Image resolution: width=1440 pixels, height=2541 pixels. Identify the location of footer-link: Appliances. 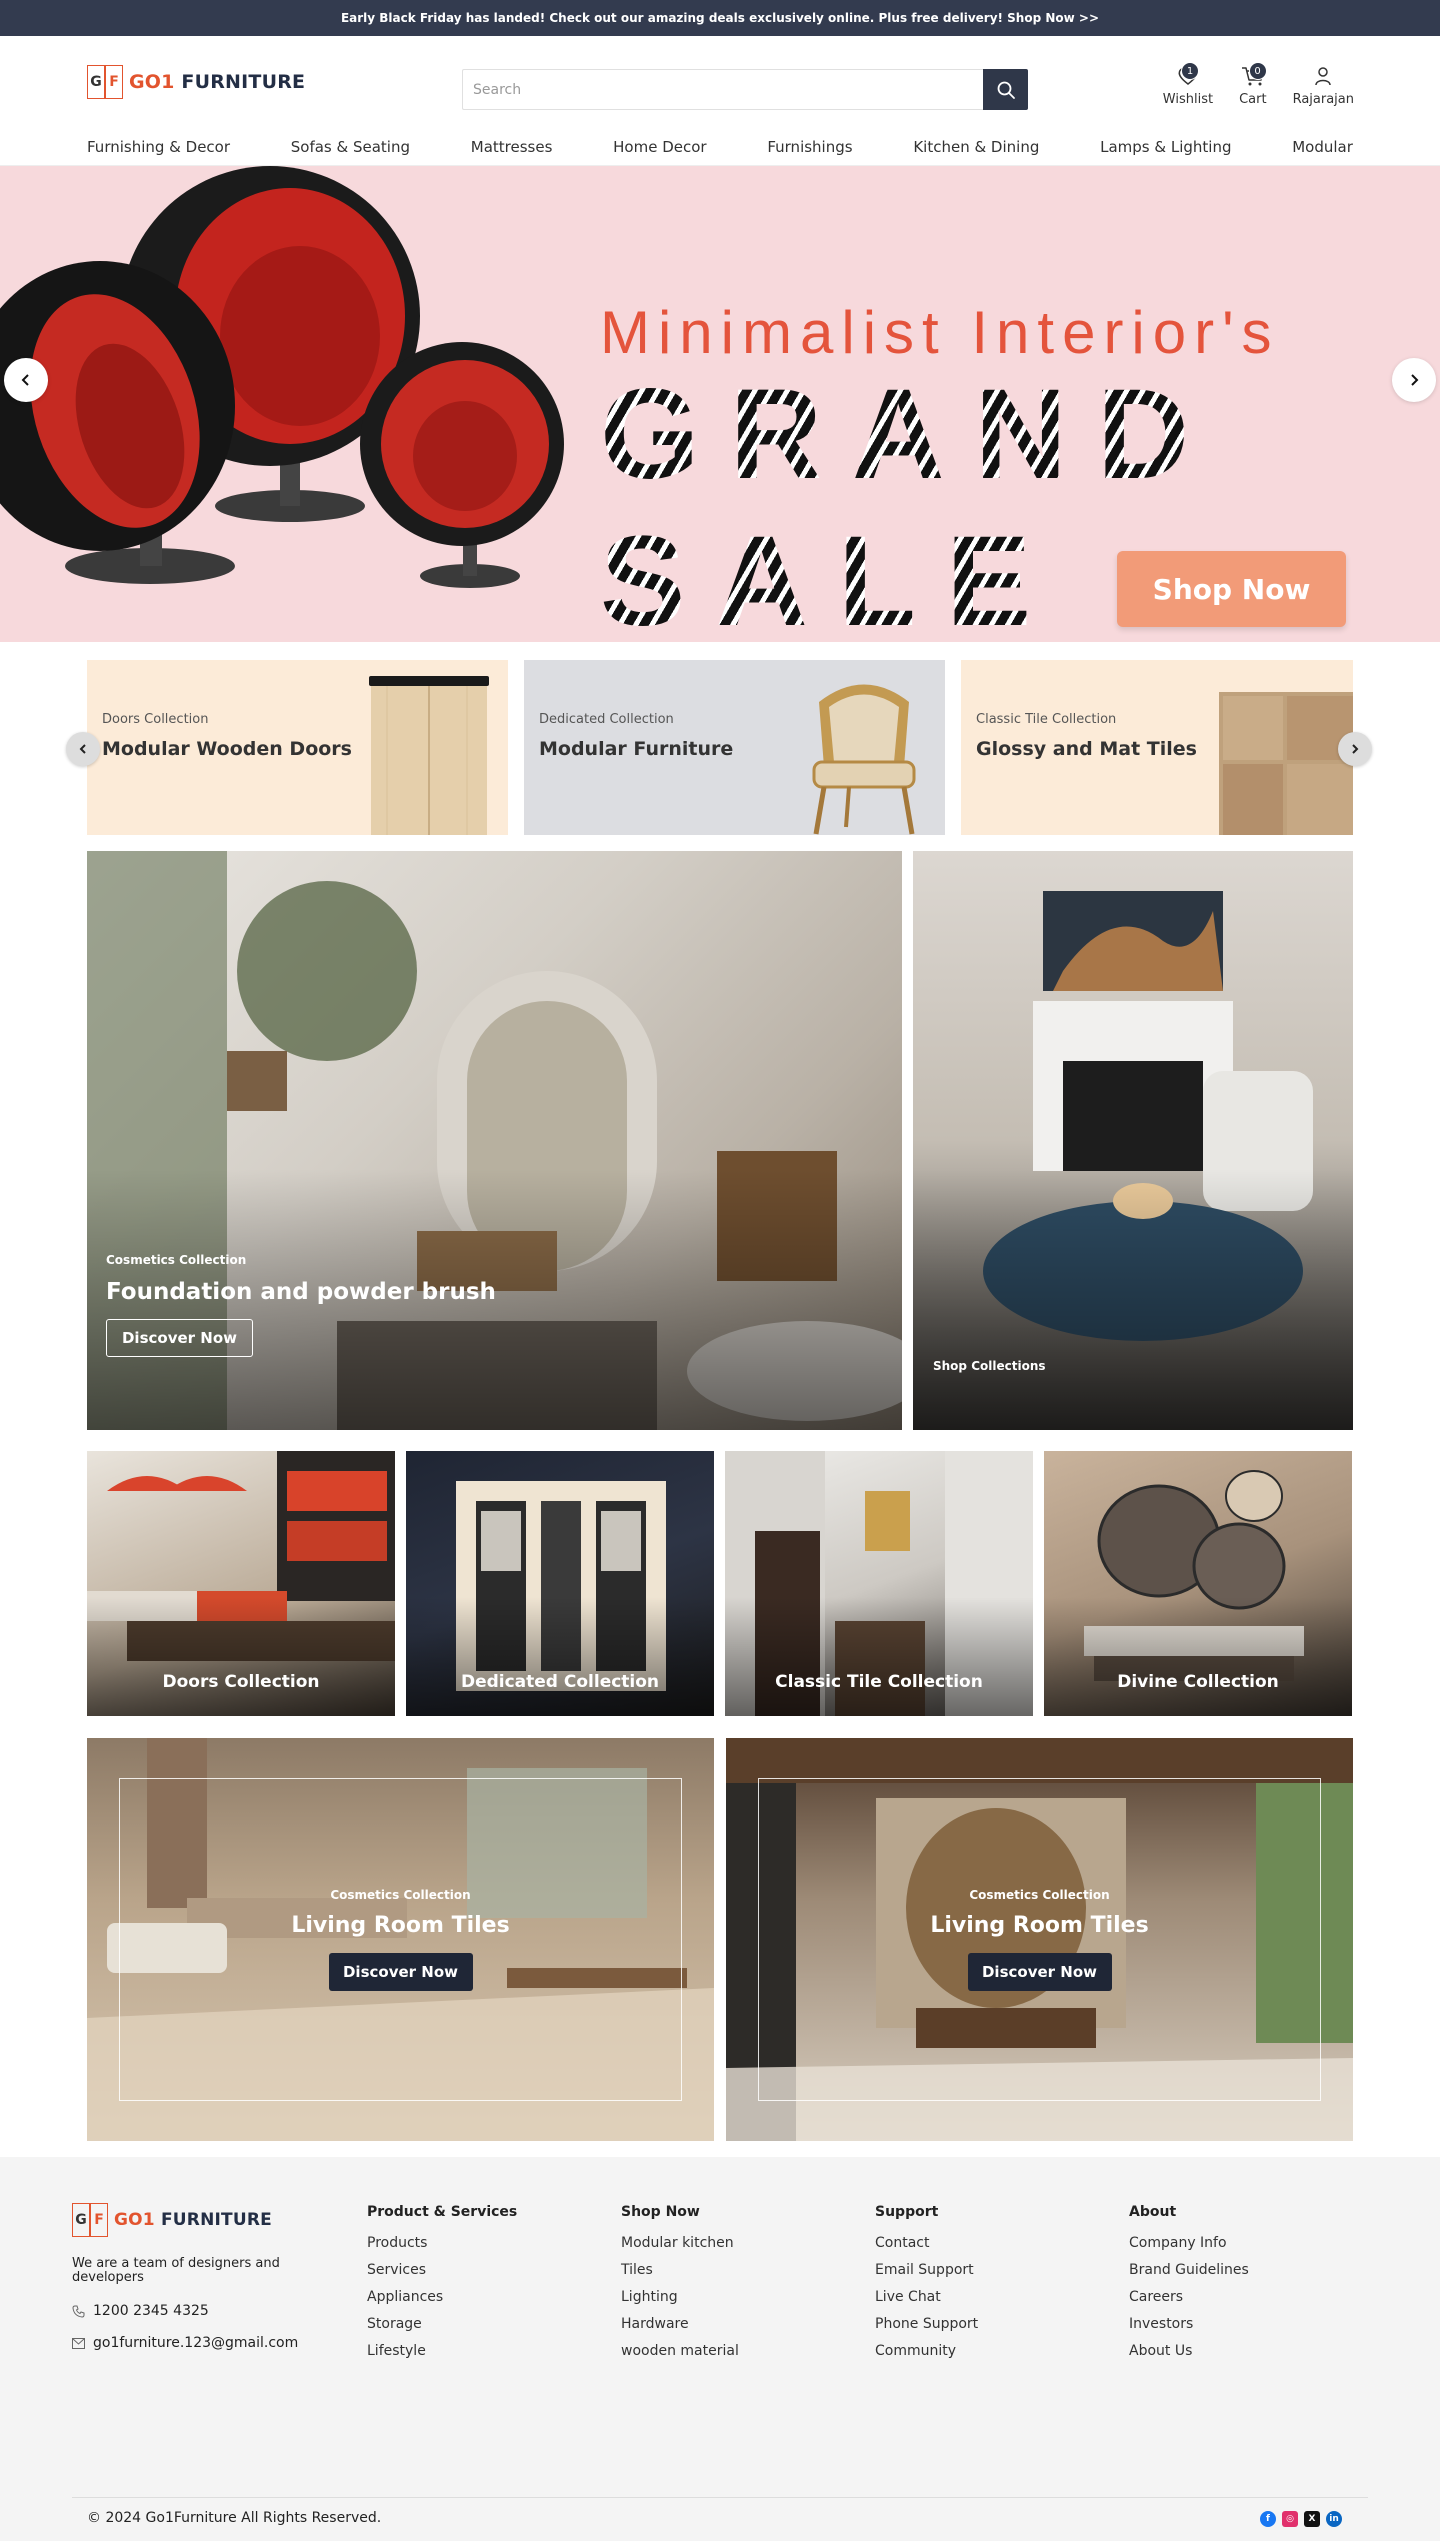
(442, 2297).